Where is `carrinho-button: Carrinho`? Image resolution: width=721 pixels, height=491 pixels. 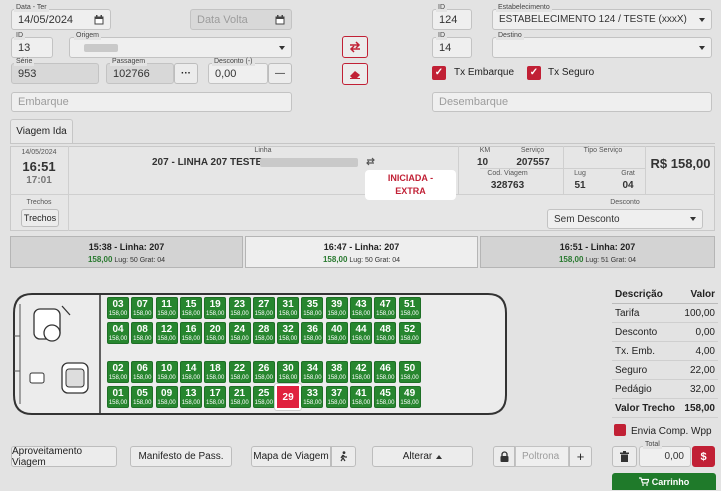 carrinho-button: Carrinho is located at coordinates (664, 481).